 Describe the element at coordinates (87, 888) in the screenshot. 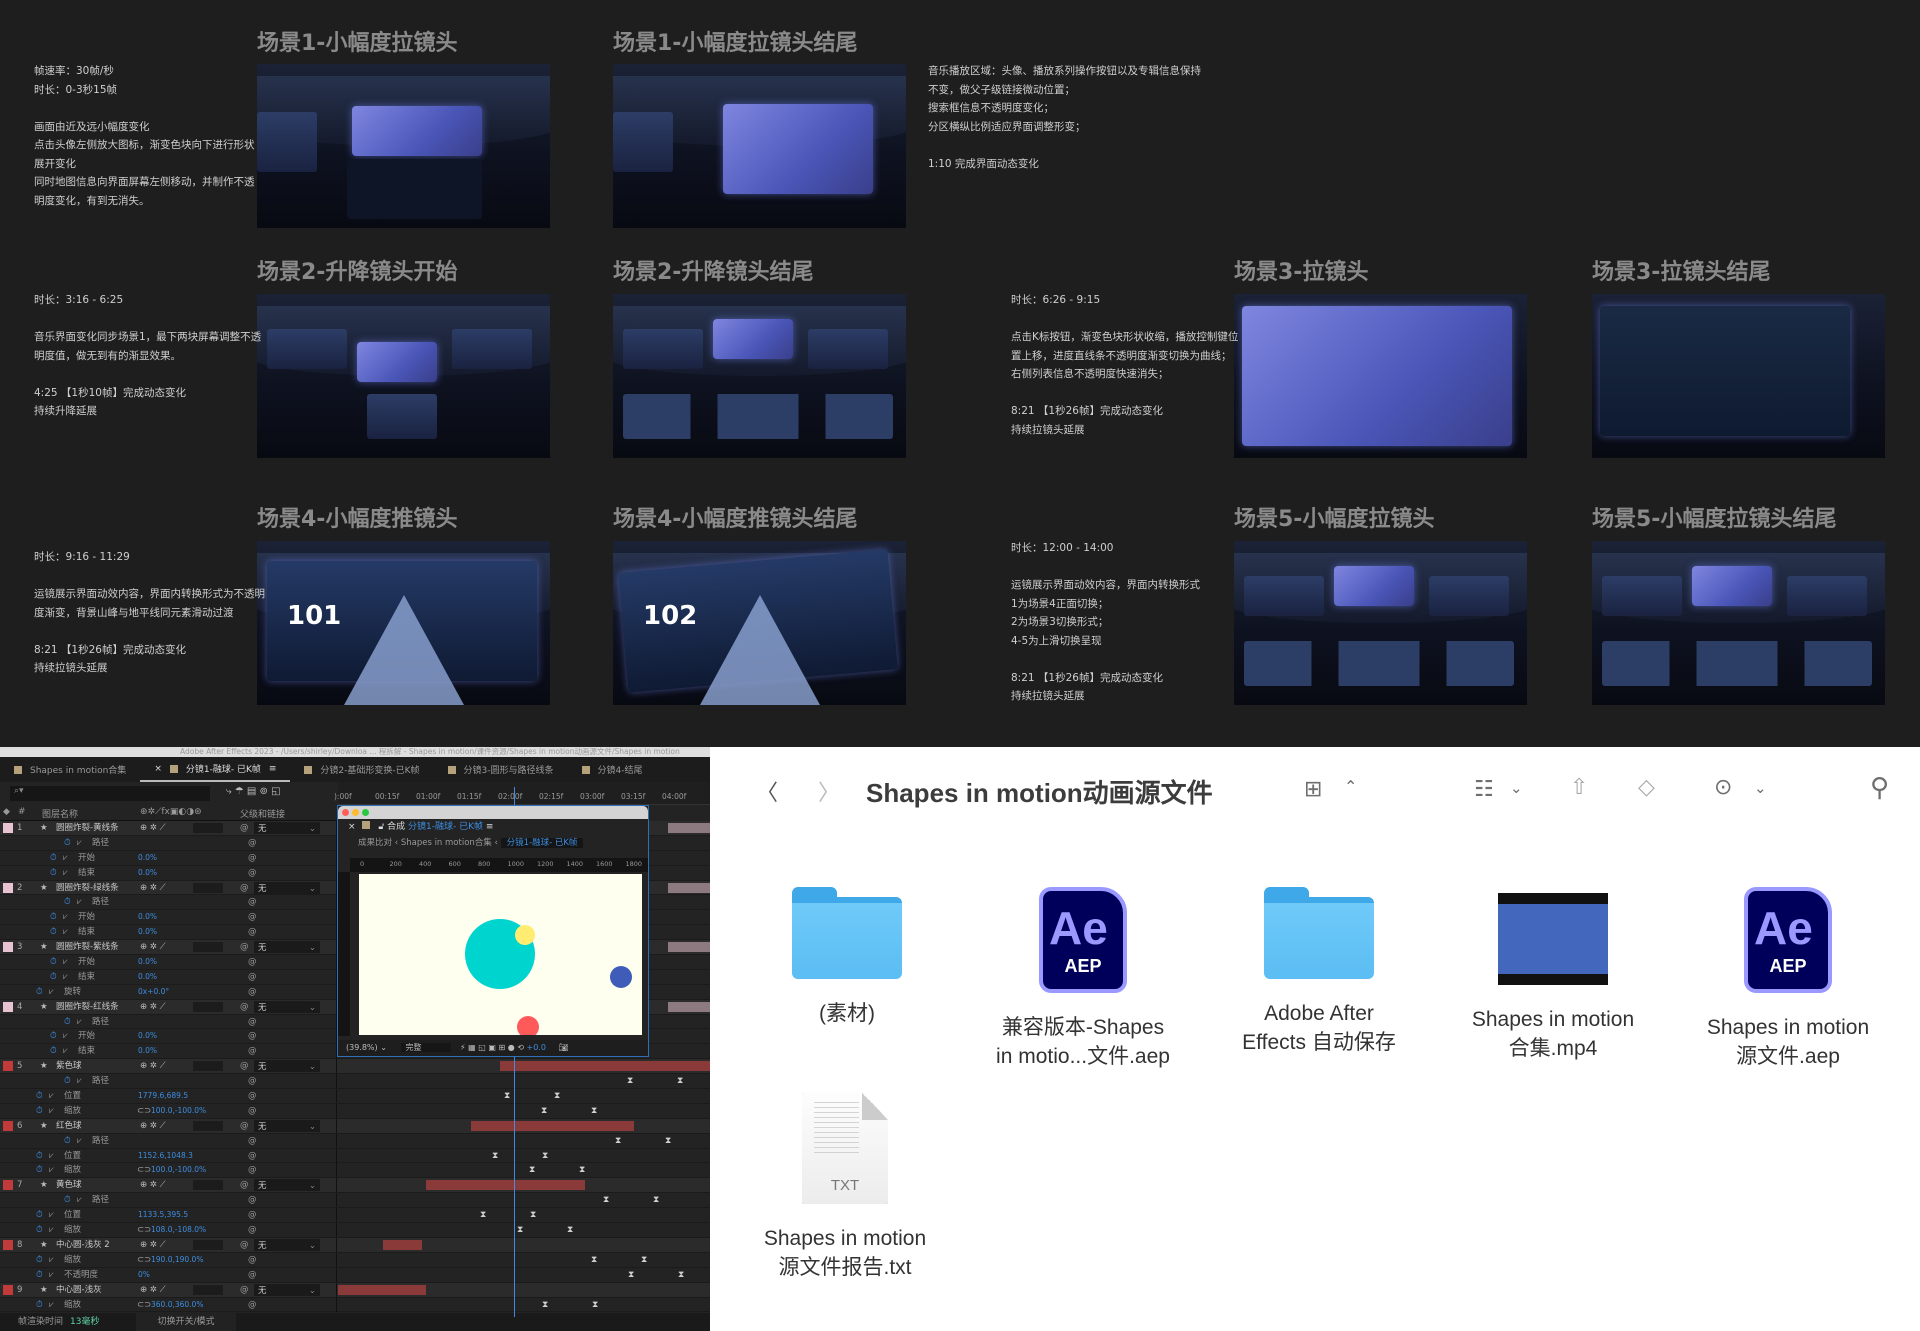

I see `layer-name: 圆圈炸裂-绿线条` at that location.